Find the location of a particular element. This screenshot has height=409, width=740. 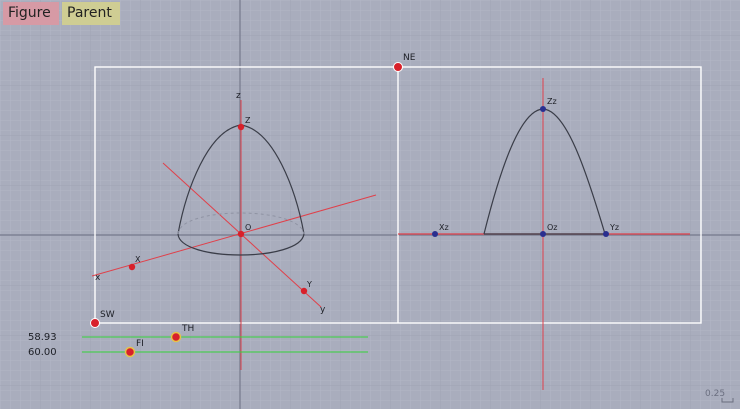

x-point is located at coordinates (132, 267).